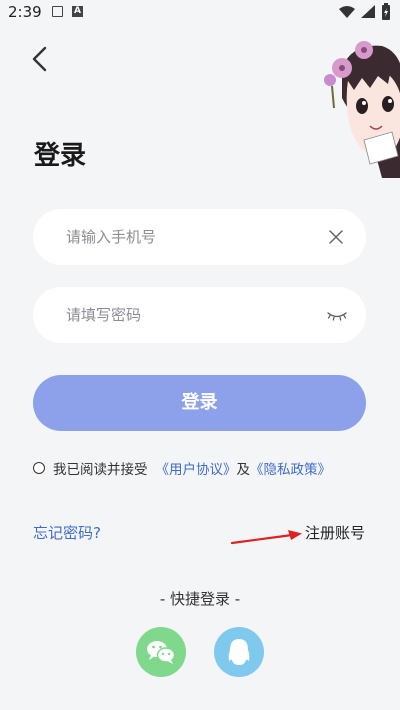  What do you see at coordinates (336, 237) in the screenshot?
I see `close-icon` at bounding box center [336, 237].